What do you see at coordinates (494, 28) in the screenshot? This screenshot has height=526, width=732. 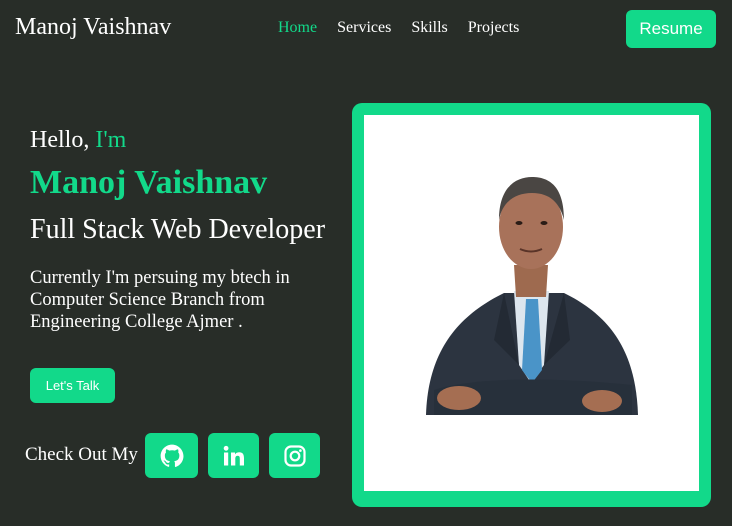 I see `nav-link-projects: Projects` at bounding box center [494, 28].